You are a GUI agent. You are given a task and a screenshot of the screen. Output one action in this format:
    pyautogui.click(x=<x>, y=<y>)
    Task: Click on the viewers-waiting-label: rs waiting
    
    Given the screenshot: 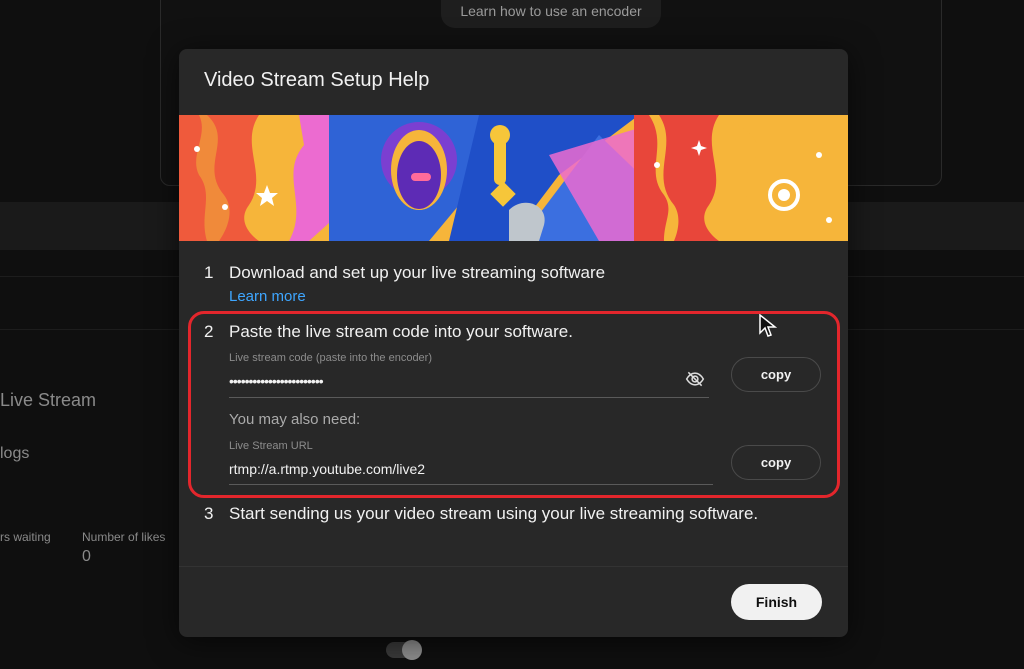 What is the action you would take?
    pyautogui.click(x=25, y=537)
    